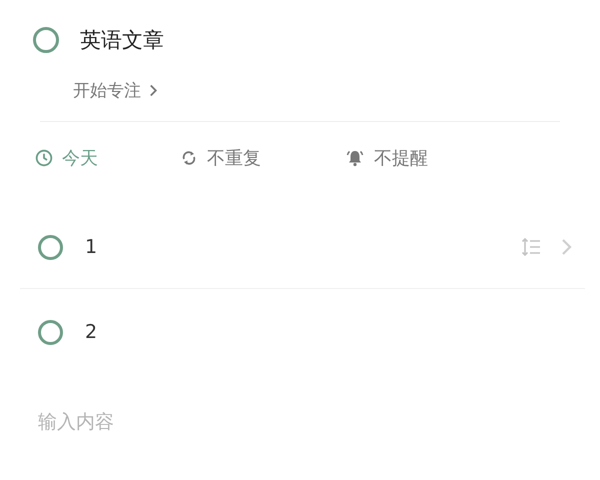 This screenshot has width=600, height=480. I want to click on subtask-title: 2, so click(91, 332).